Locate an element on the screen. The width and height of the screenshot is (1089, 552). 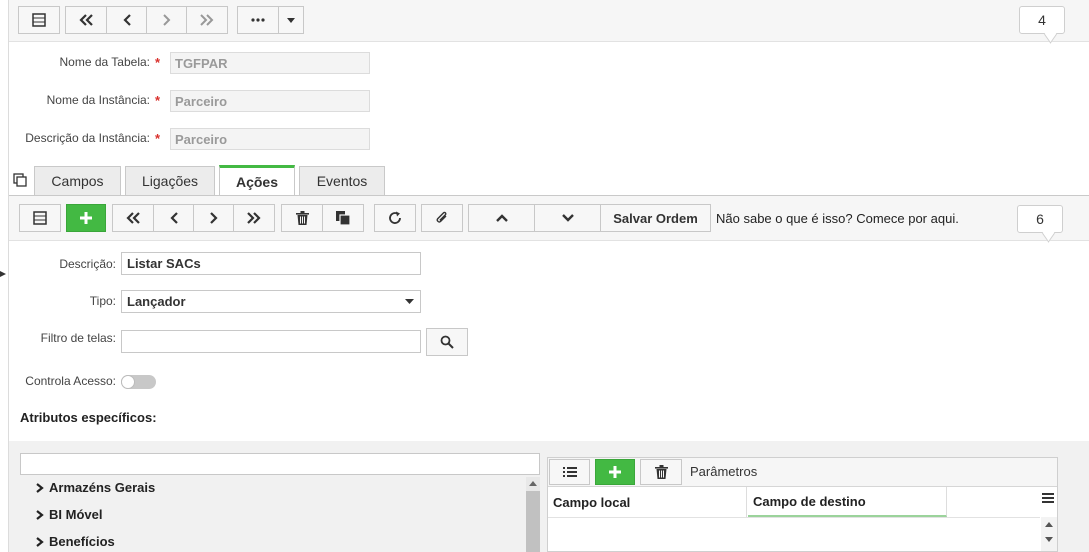
ellipsis-icon is located at coordinates (258, 20).